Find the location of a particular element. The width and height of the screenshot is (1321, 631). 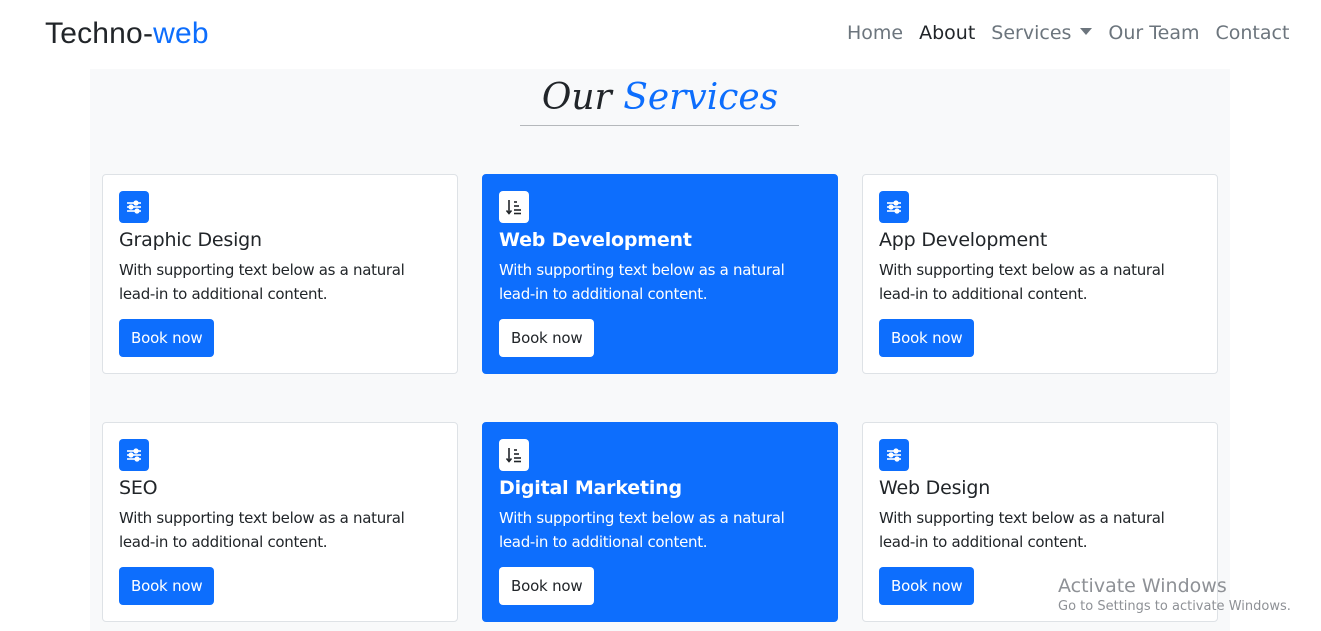

card-title: Web Development is located at coordinates (595, 240).